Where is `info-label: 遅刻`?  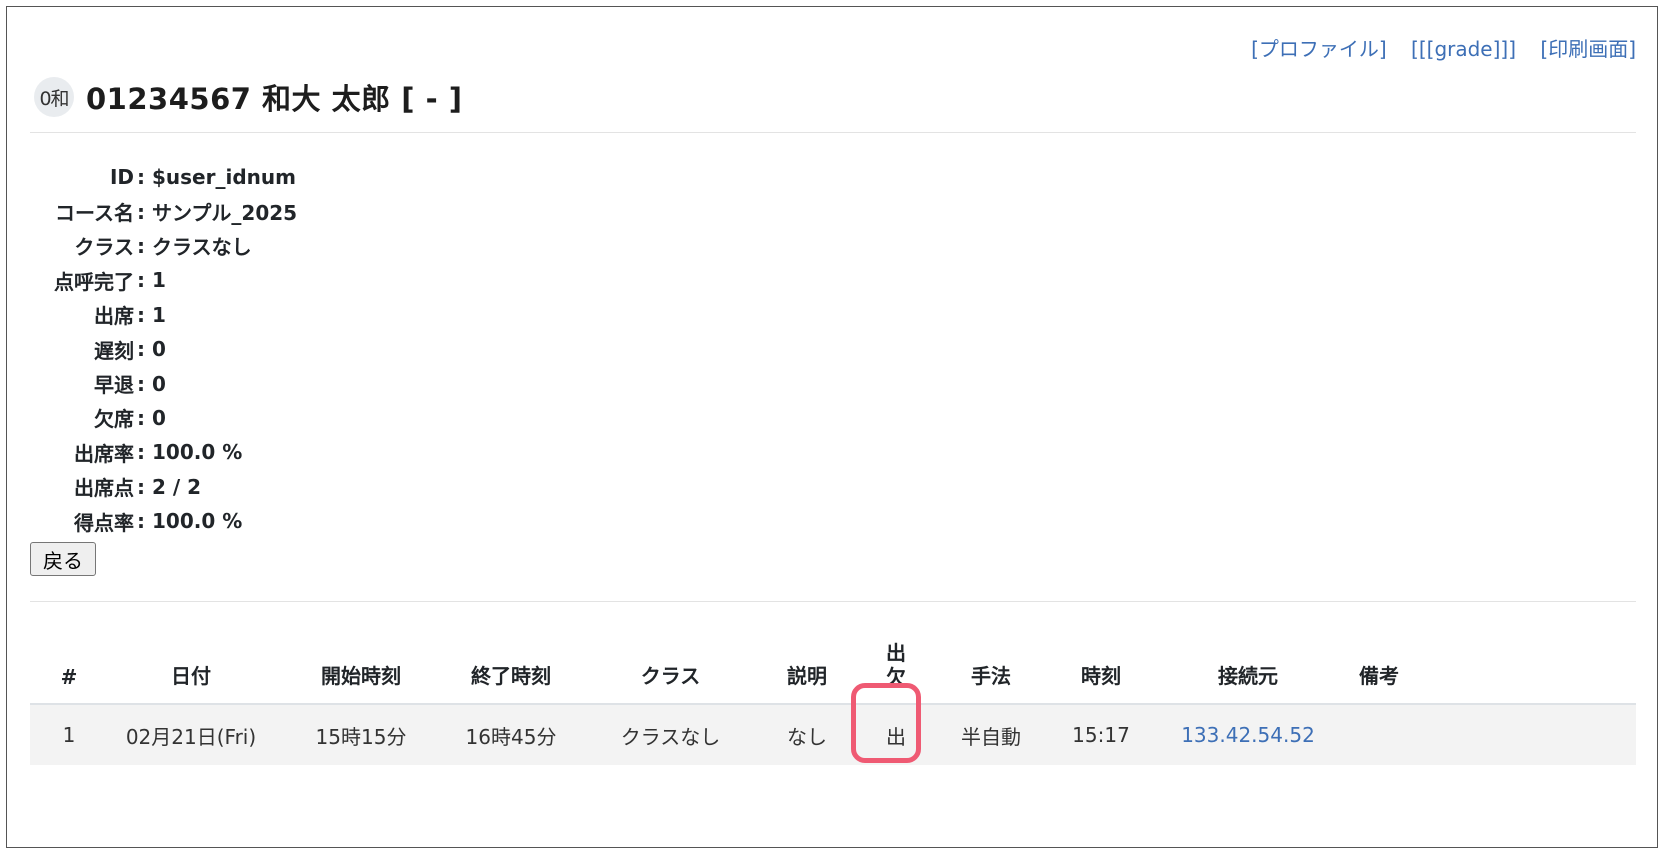
info-label: 遅刻 is located at coordinates (114, 350).